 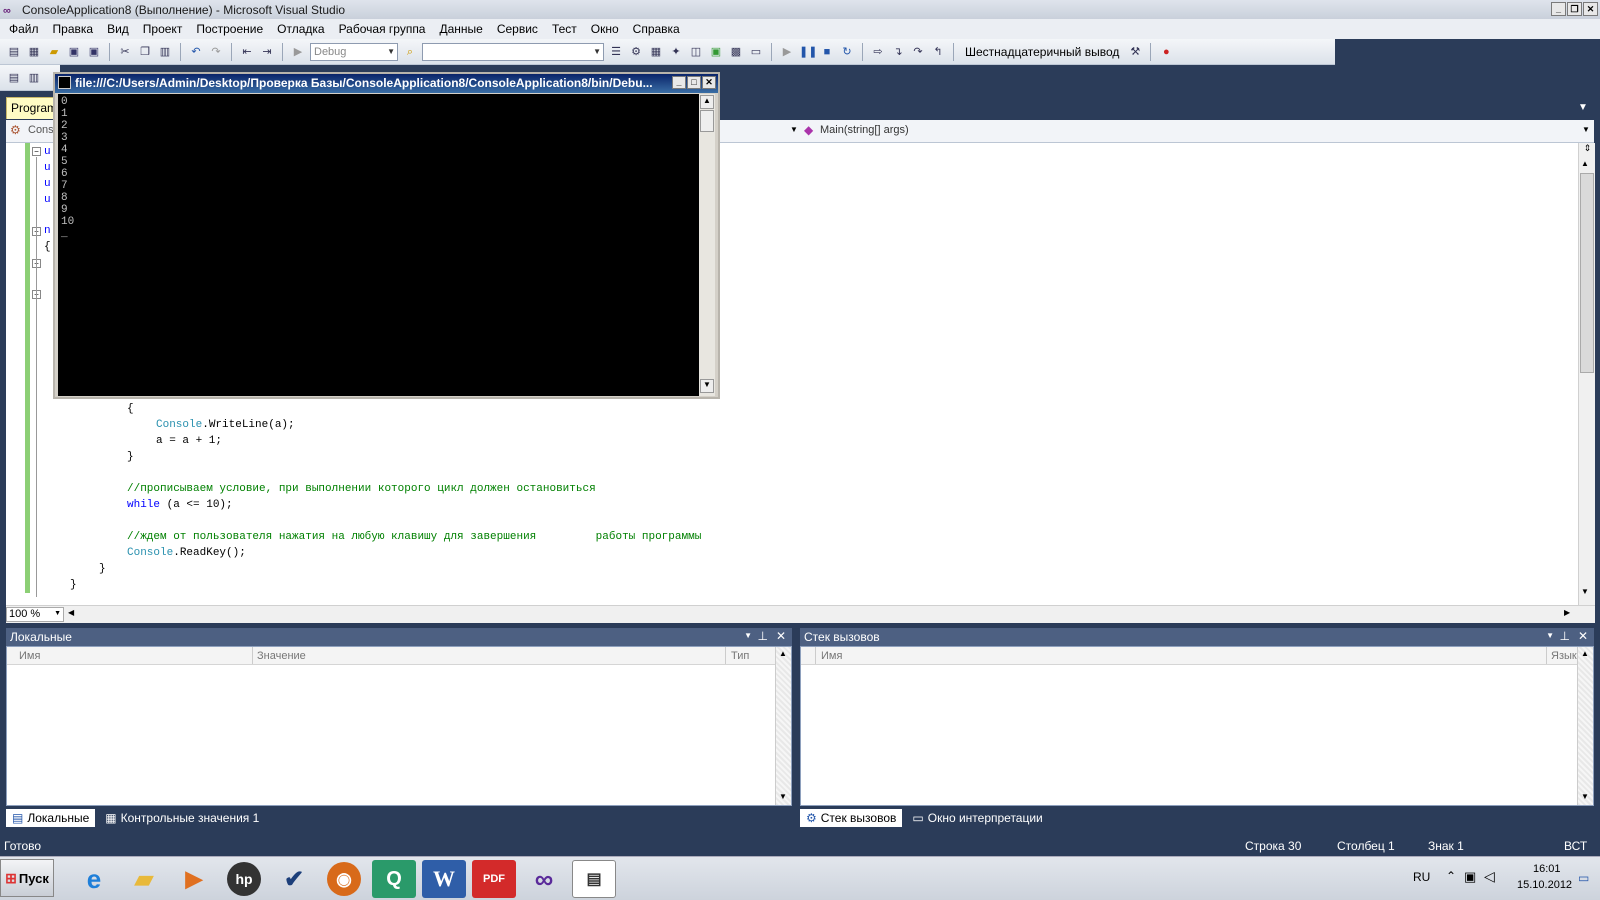 I want to click on step-out-icon: ↰, so click(x=938, y=52).